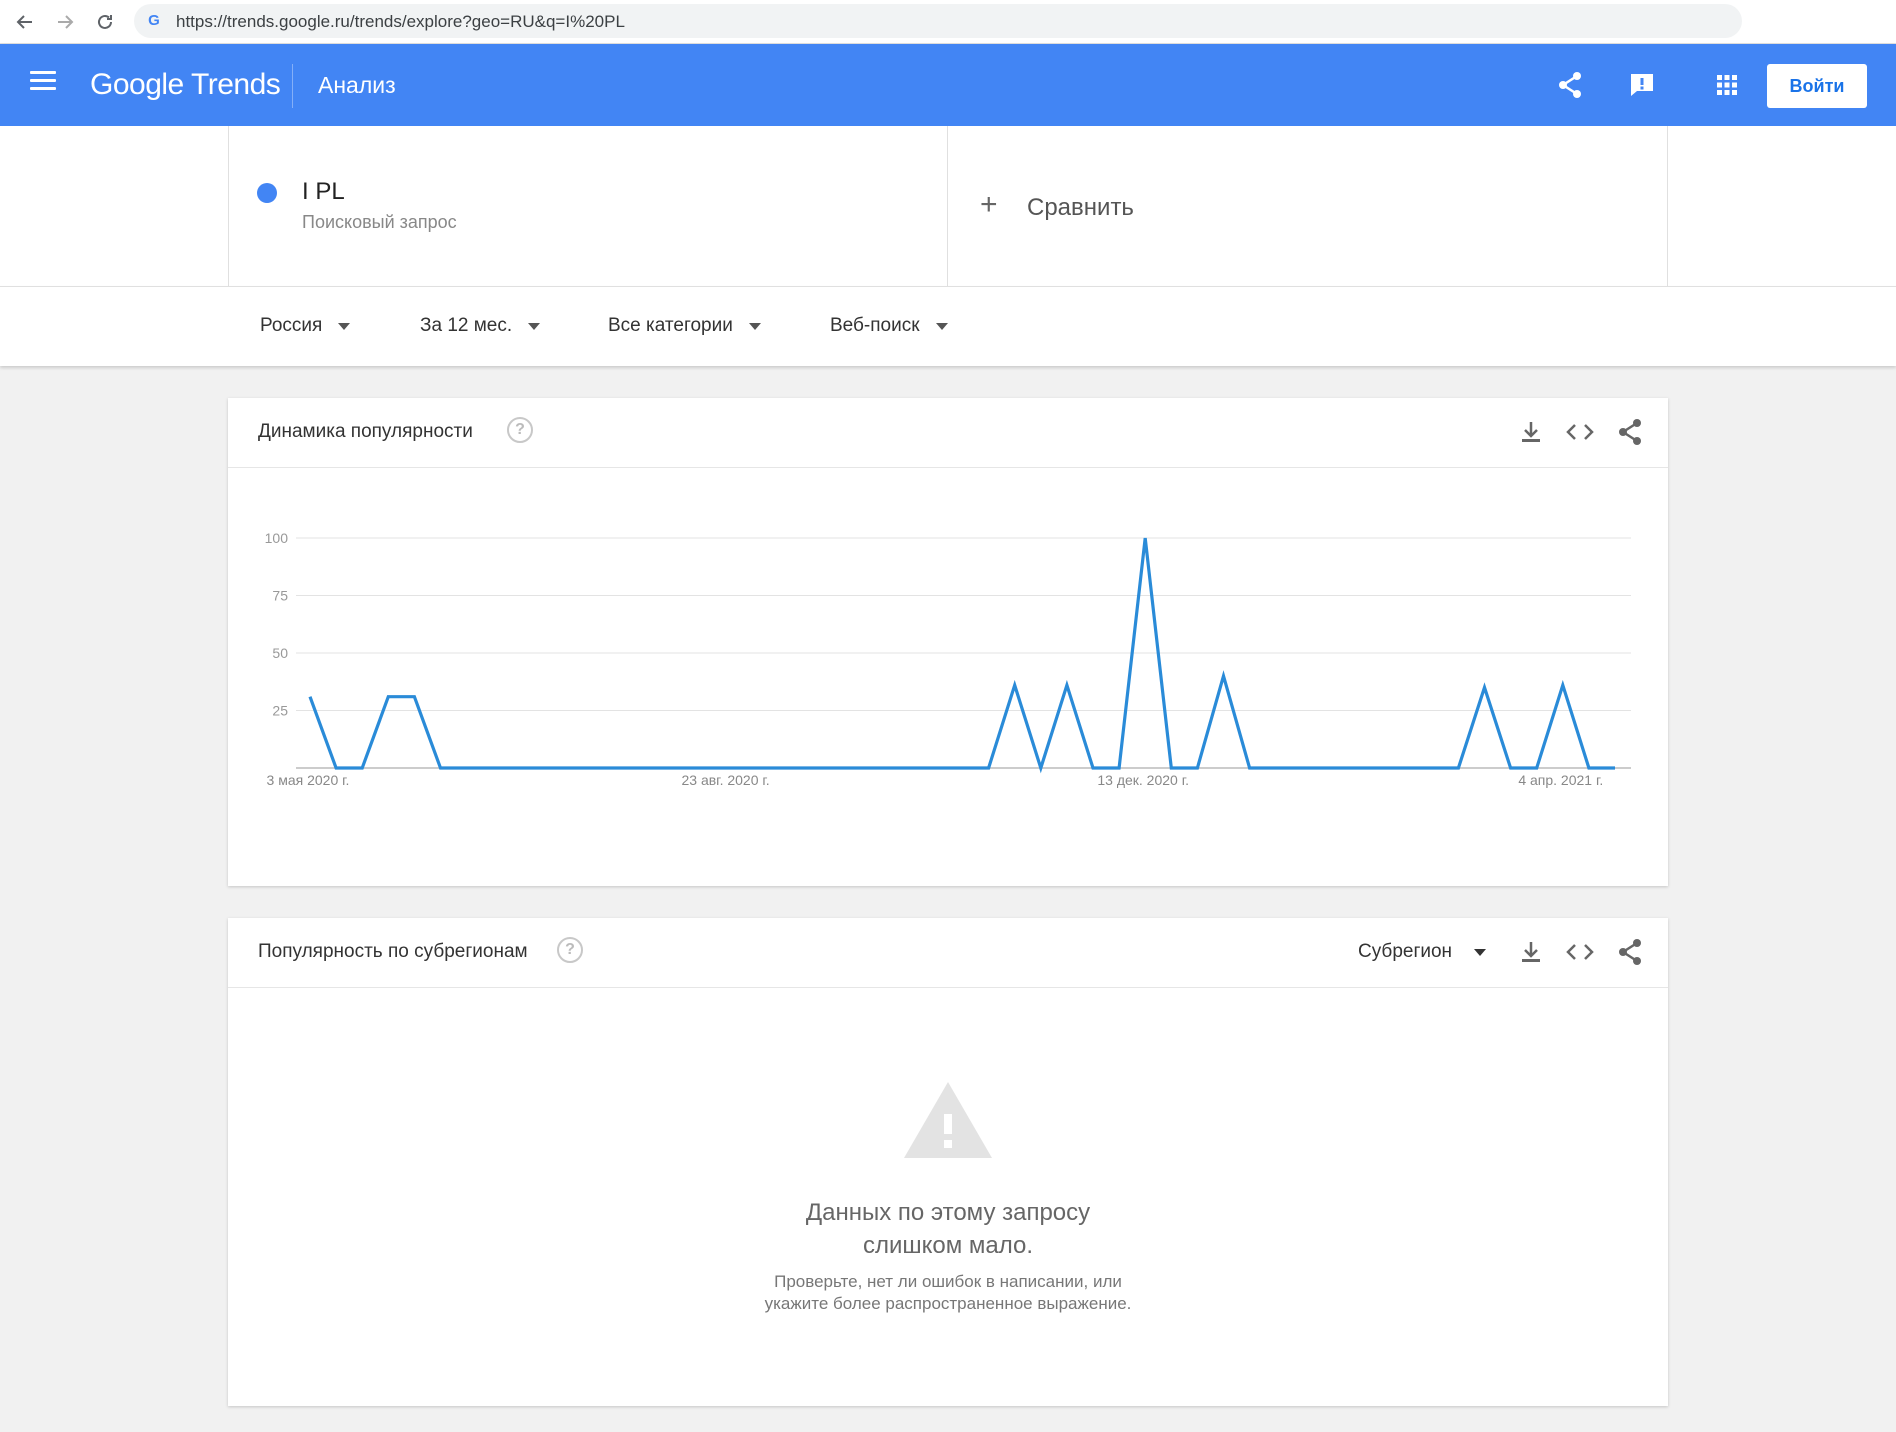  I want to click on y-tick-label: 100, so click(277, 538).